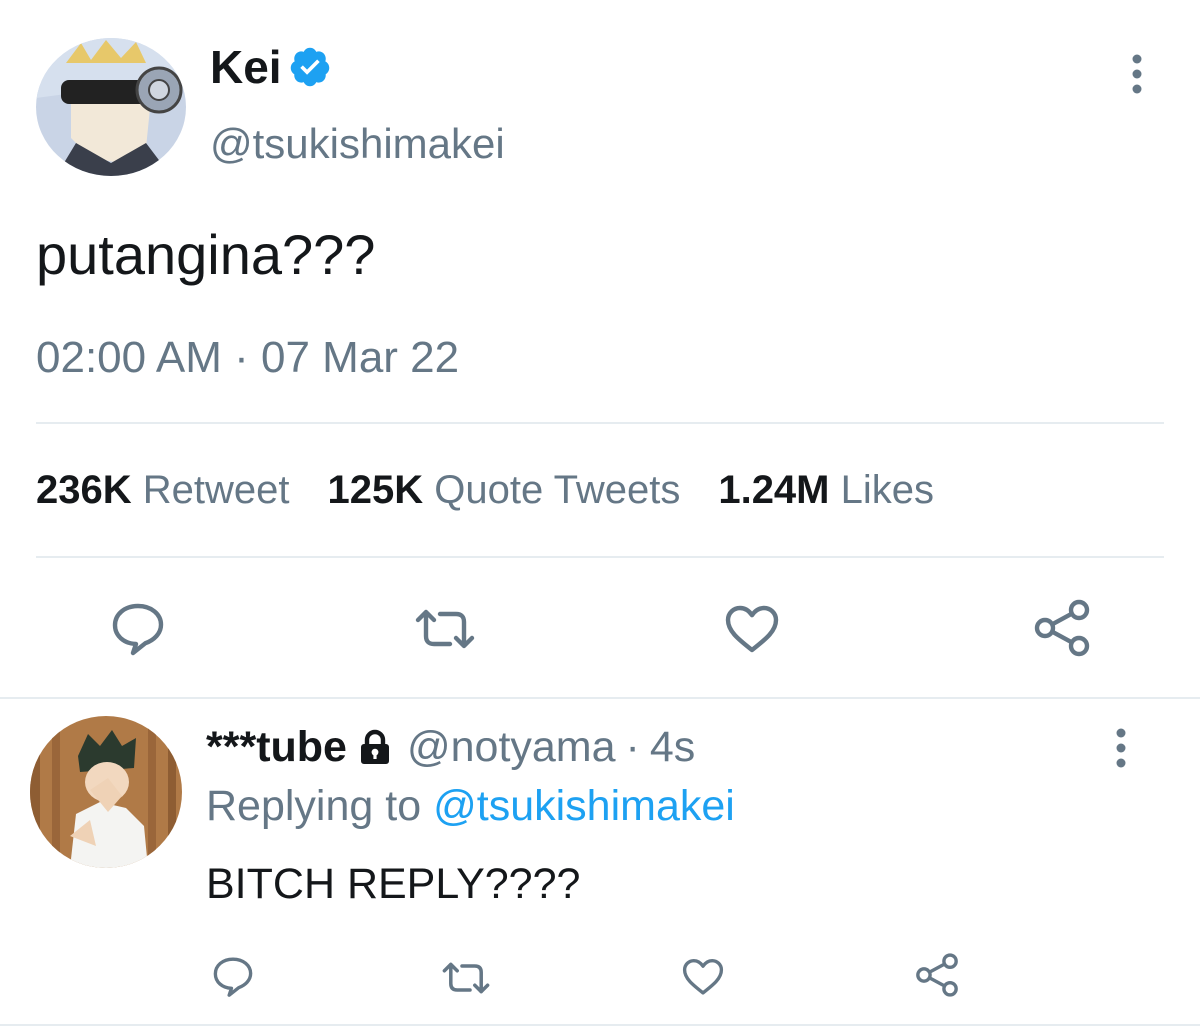  What do you see at coordinates (600, 1025) in the screenshot?
I see `bottom-divider` at bounding box center [600, 1025].